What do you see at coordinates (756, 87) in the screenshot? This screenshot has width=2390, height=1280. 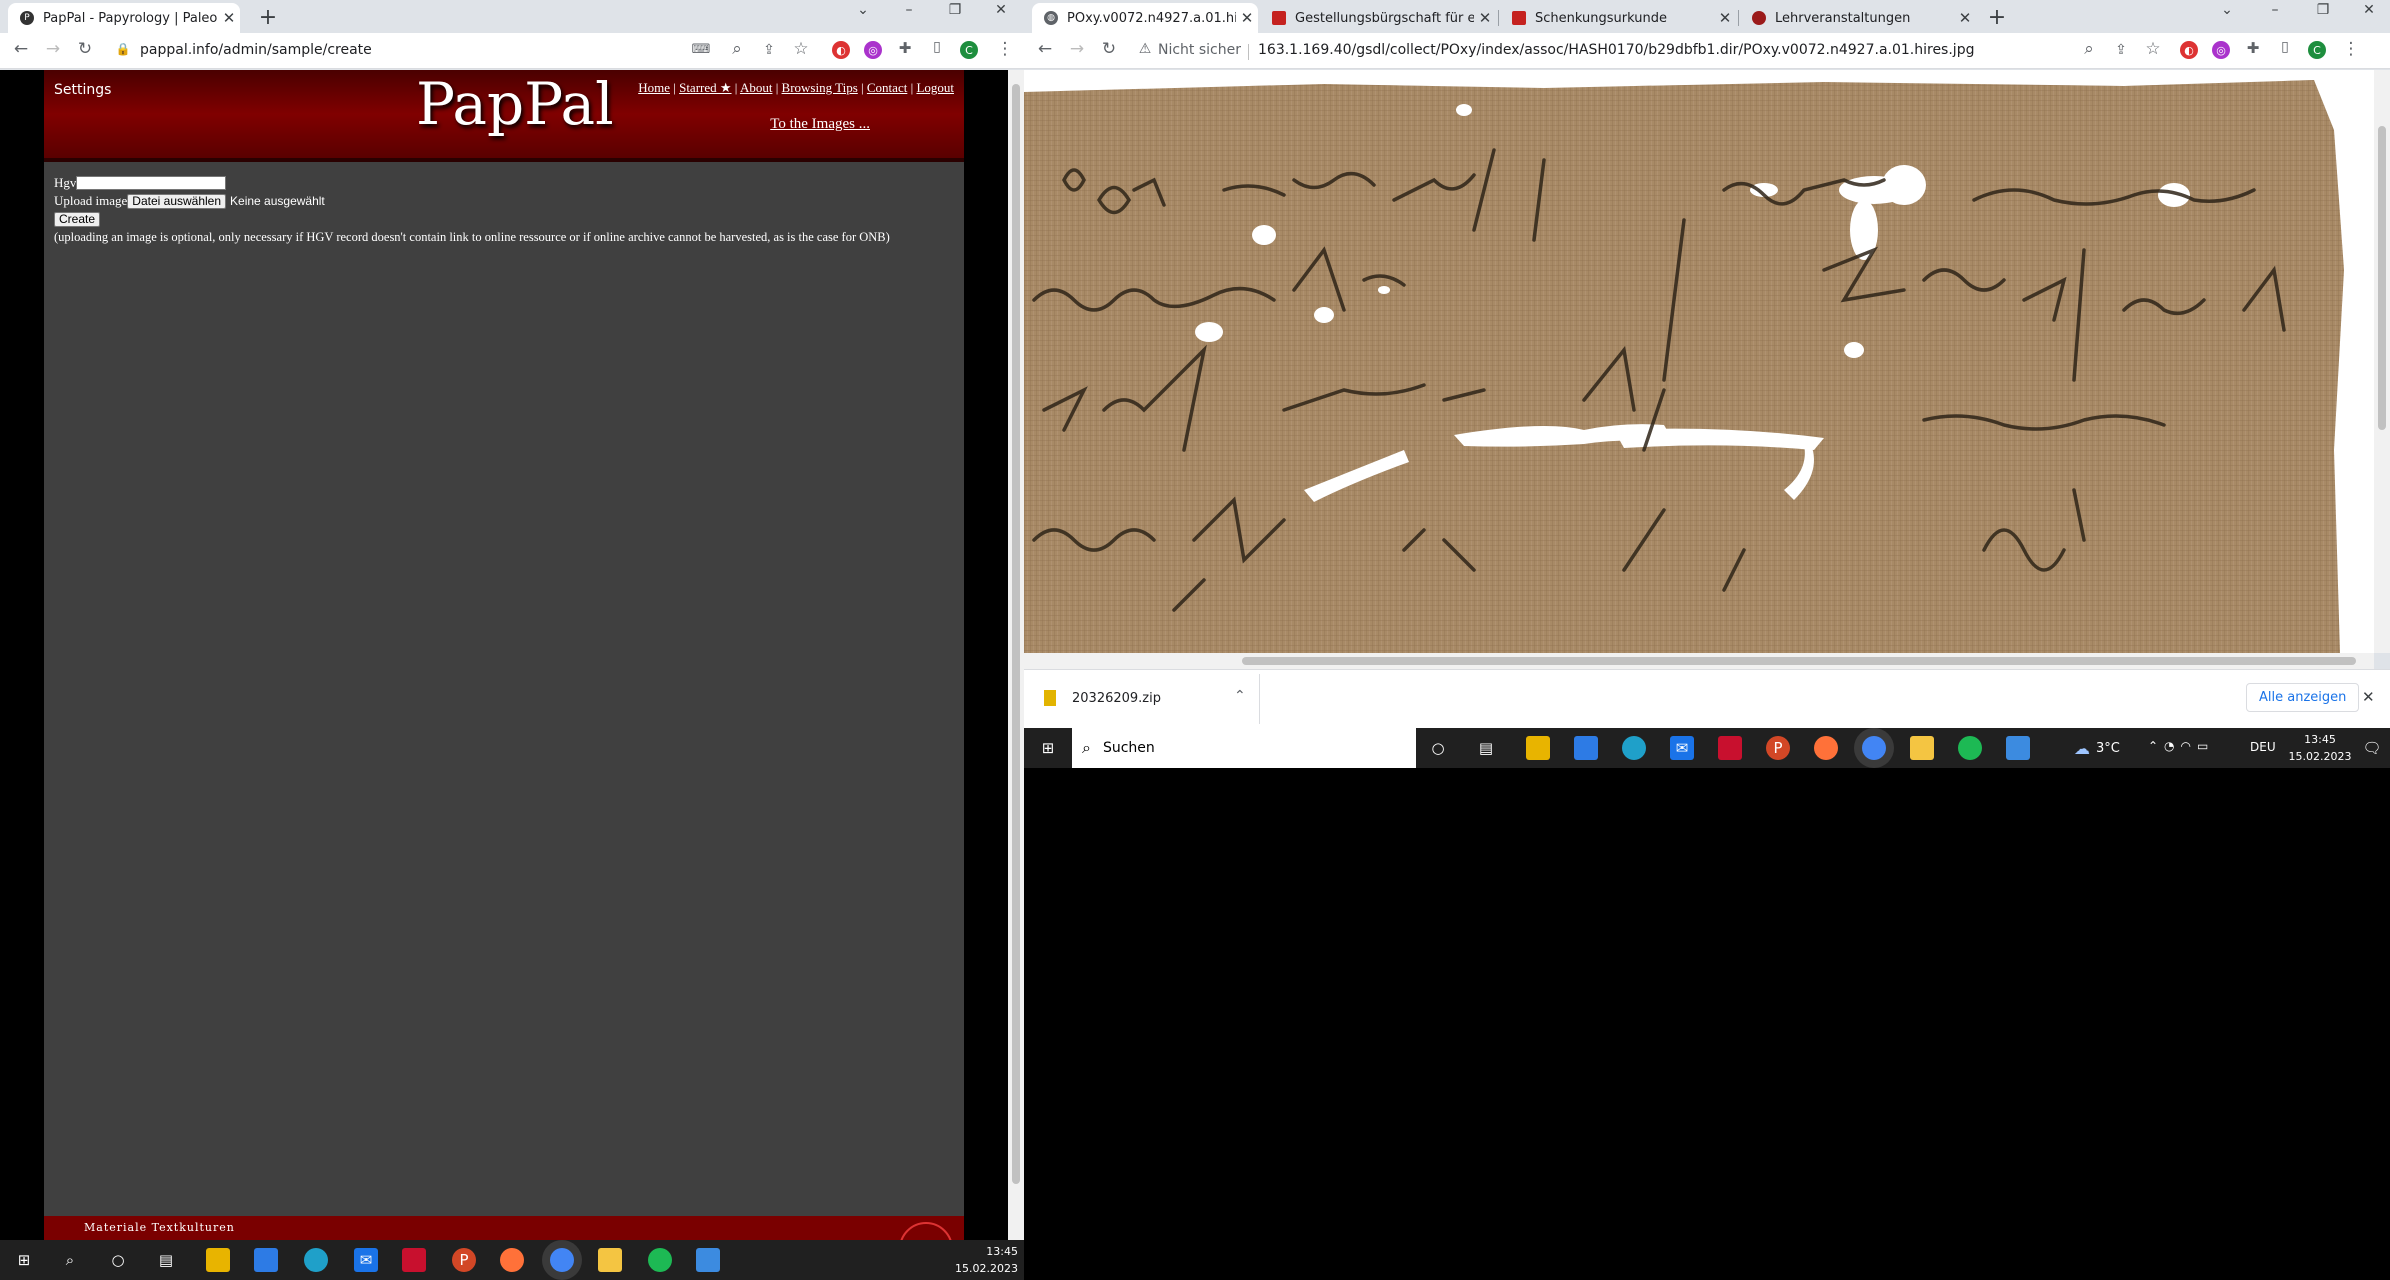 I see `nav-about: About` at bounding box center [756, 87].